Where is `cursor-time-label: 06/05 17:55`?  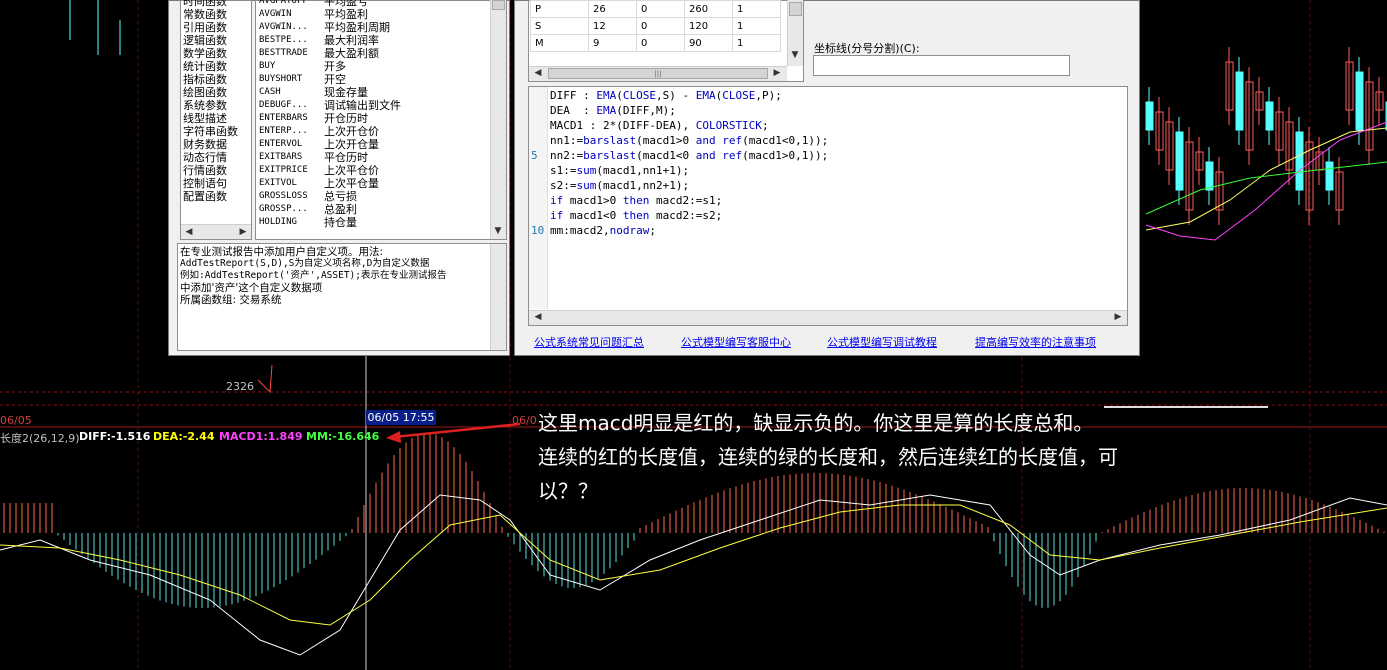 cursor-time-label: 06/05 17:55 is located at coordinates (401, 417).